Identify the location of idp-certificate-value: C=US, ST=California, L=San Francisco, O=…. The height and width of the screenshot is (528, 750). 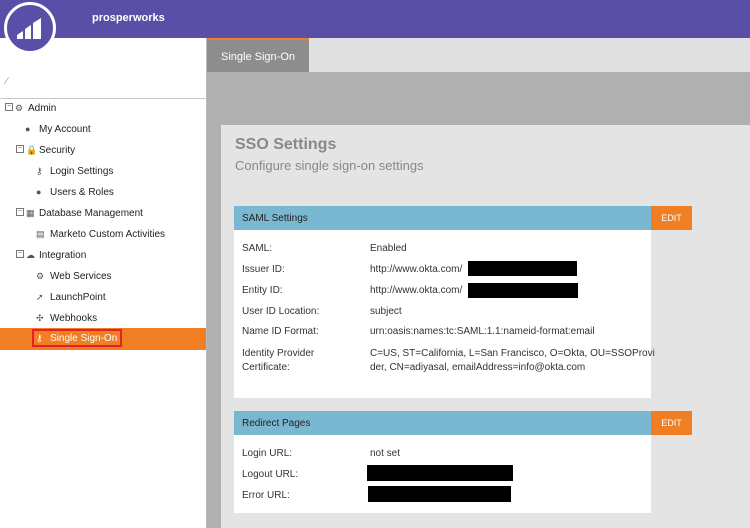
(512, 353).